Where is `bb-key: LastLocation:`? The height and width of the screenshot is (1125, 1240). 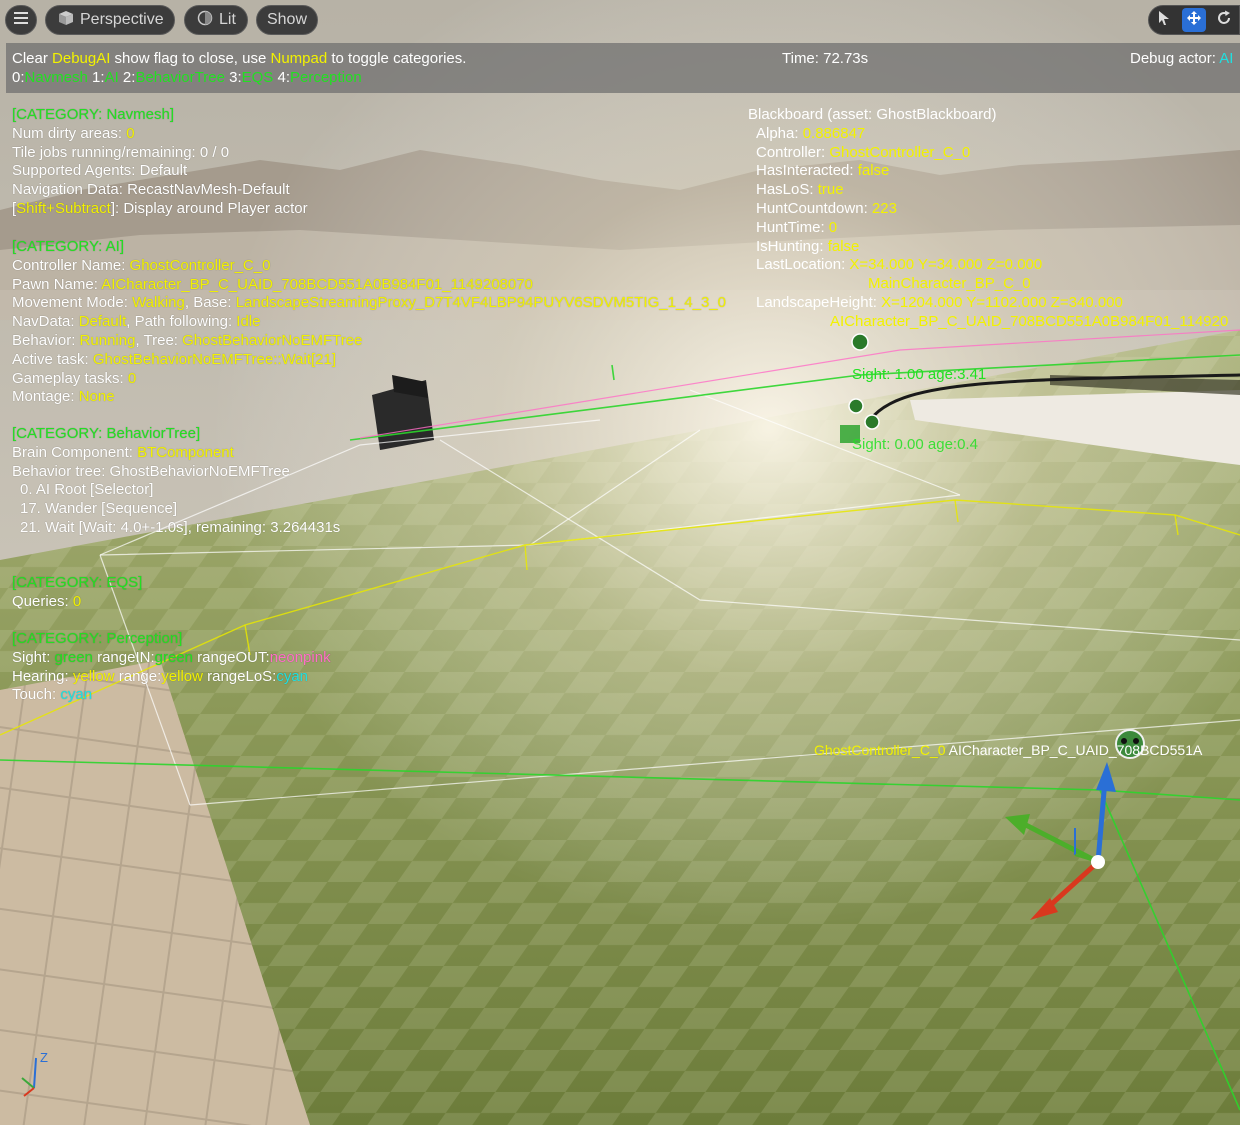 bb-key: LastLocation: is located at coordinates (803, 265).